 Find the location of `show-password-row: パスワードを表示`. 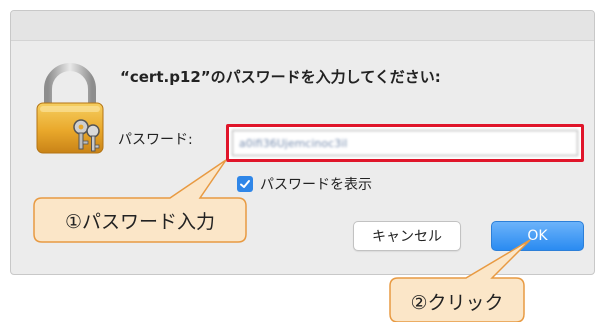

show-password-row: パスワードを表示 is located at coordinates (304, 184).